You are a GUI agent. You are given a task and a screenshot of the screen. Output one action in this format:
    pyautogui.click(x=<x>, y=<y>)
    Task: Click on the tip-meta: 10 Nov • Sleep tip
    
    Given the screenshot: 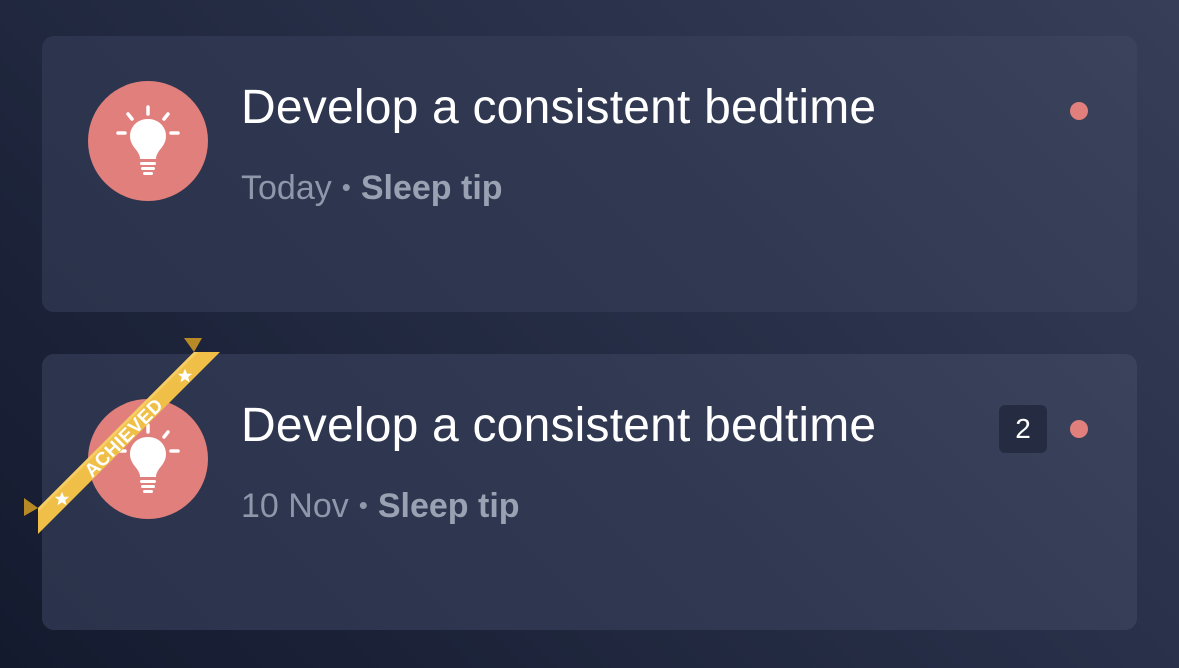 What is the action you would take?
    pyautogui.click(x=380, y=506)
    